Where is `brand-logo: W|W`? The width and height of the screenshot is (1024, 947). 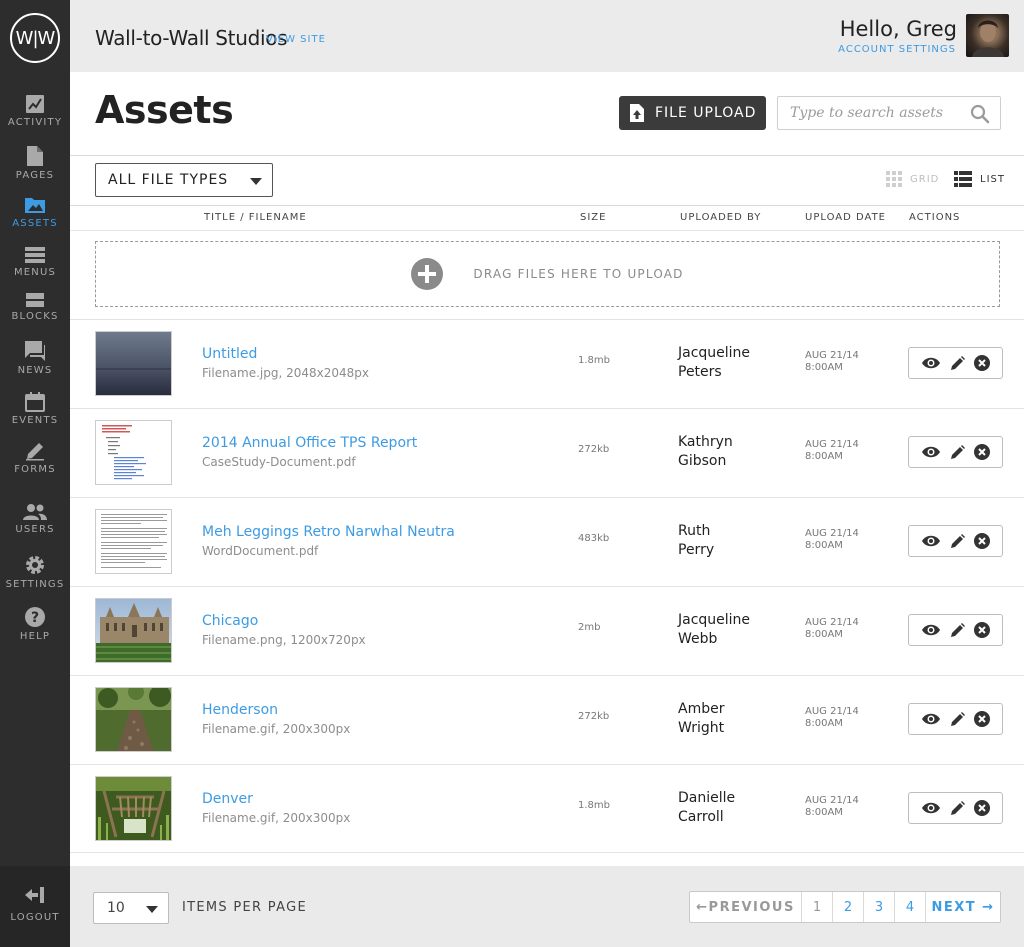 brand-logo: W|W is located at coordinates (35, 38).